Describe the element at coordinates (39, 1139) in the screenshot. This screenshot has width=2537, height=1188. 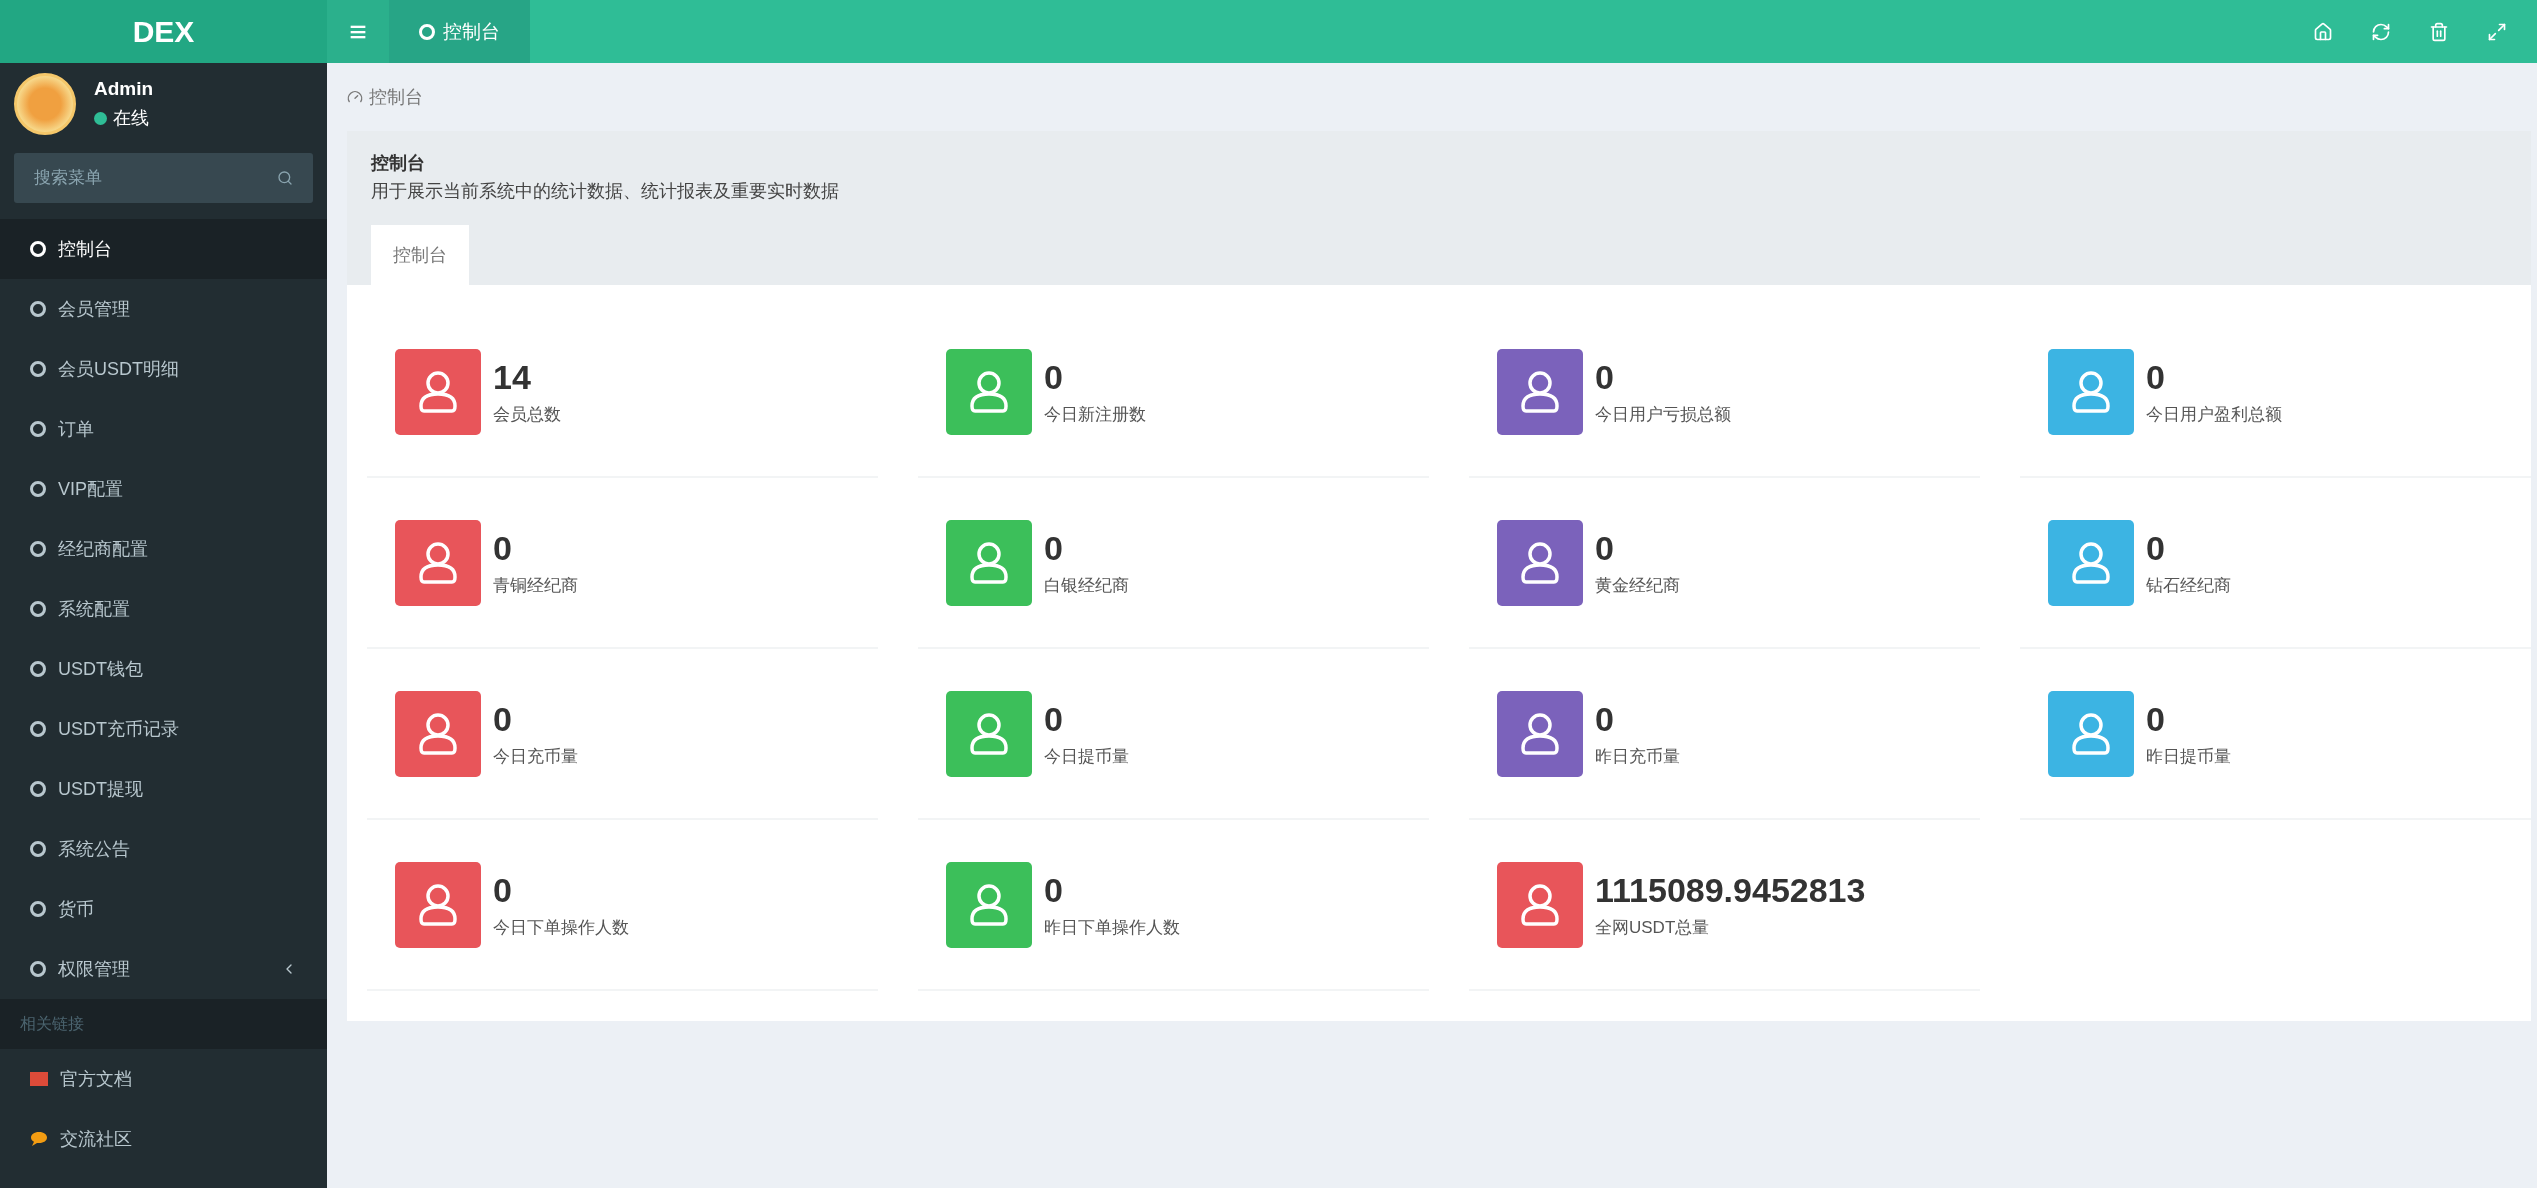
I see `speech-bubble-icon` at that location.